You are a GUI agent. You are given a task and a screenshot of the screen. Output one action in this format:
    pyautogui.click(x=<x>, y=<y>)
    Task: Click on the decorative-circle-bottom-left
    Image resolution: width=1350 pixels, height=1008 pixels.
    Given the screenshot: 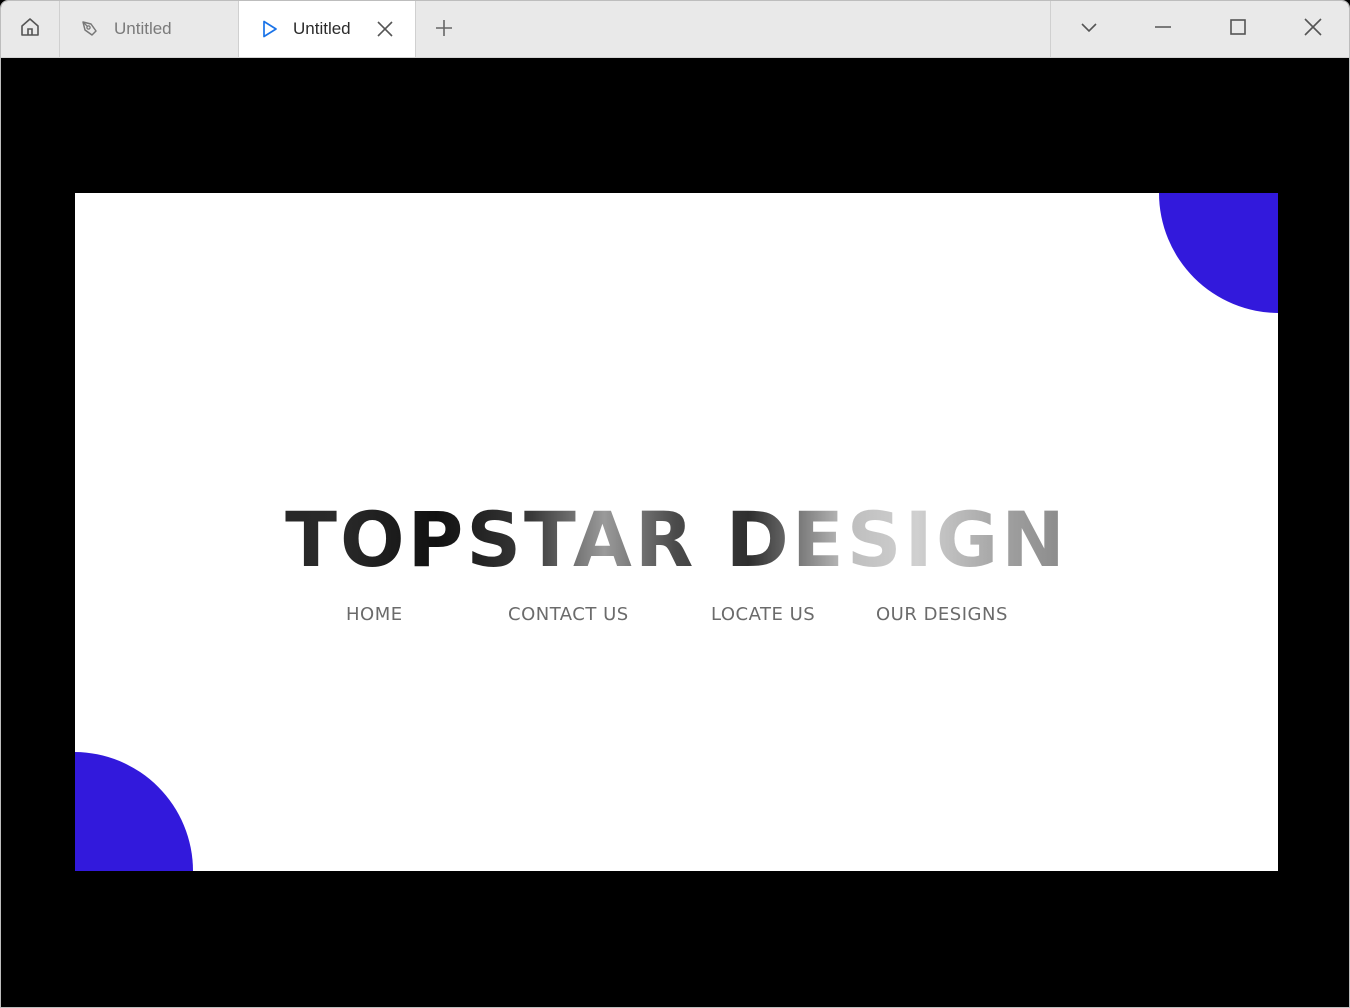 What is the action you would take?
    pyautogui.click(x=134, y=811)
    